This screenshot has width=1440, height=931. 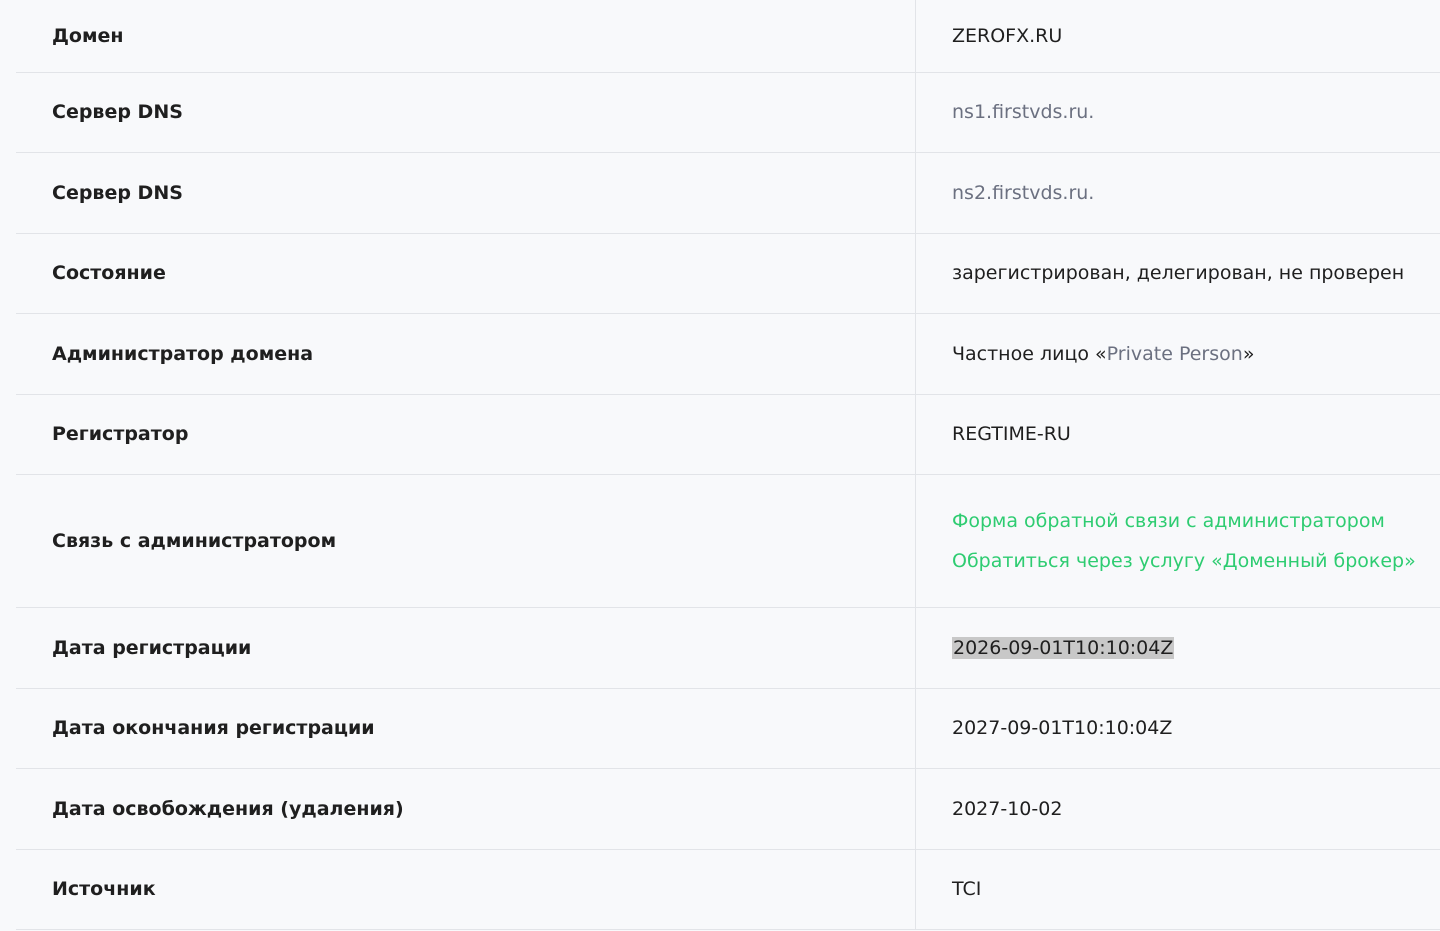 What do you see at coordinates (466, 434) in the screenshot?
I see `label-registrar: Регистратор` at bounding box center [466, 434].